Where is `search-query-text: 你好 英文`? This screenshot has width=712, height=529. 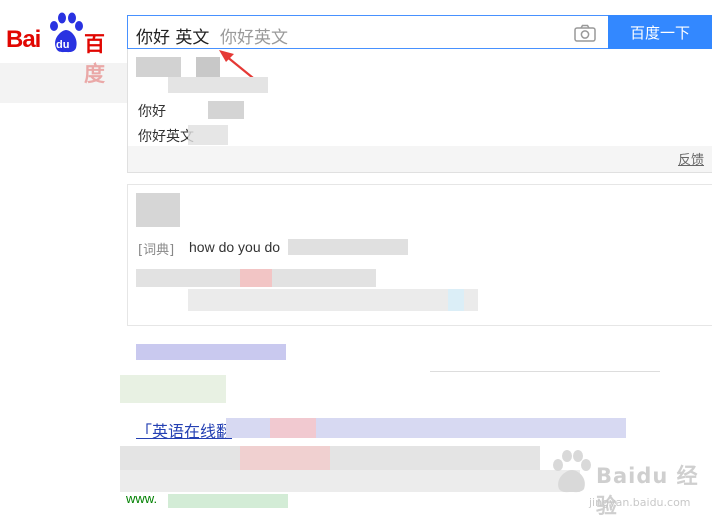 search-query-text: 你好 英文 is located at coordinates (173, 38).